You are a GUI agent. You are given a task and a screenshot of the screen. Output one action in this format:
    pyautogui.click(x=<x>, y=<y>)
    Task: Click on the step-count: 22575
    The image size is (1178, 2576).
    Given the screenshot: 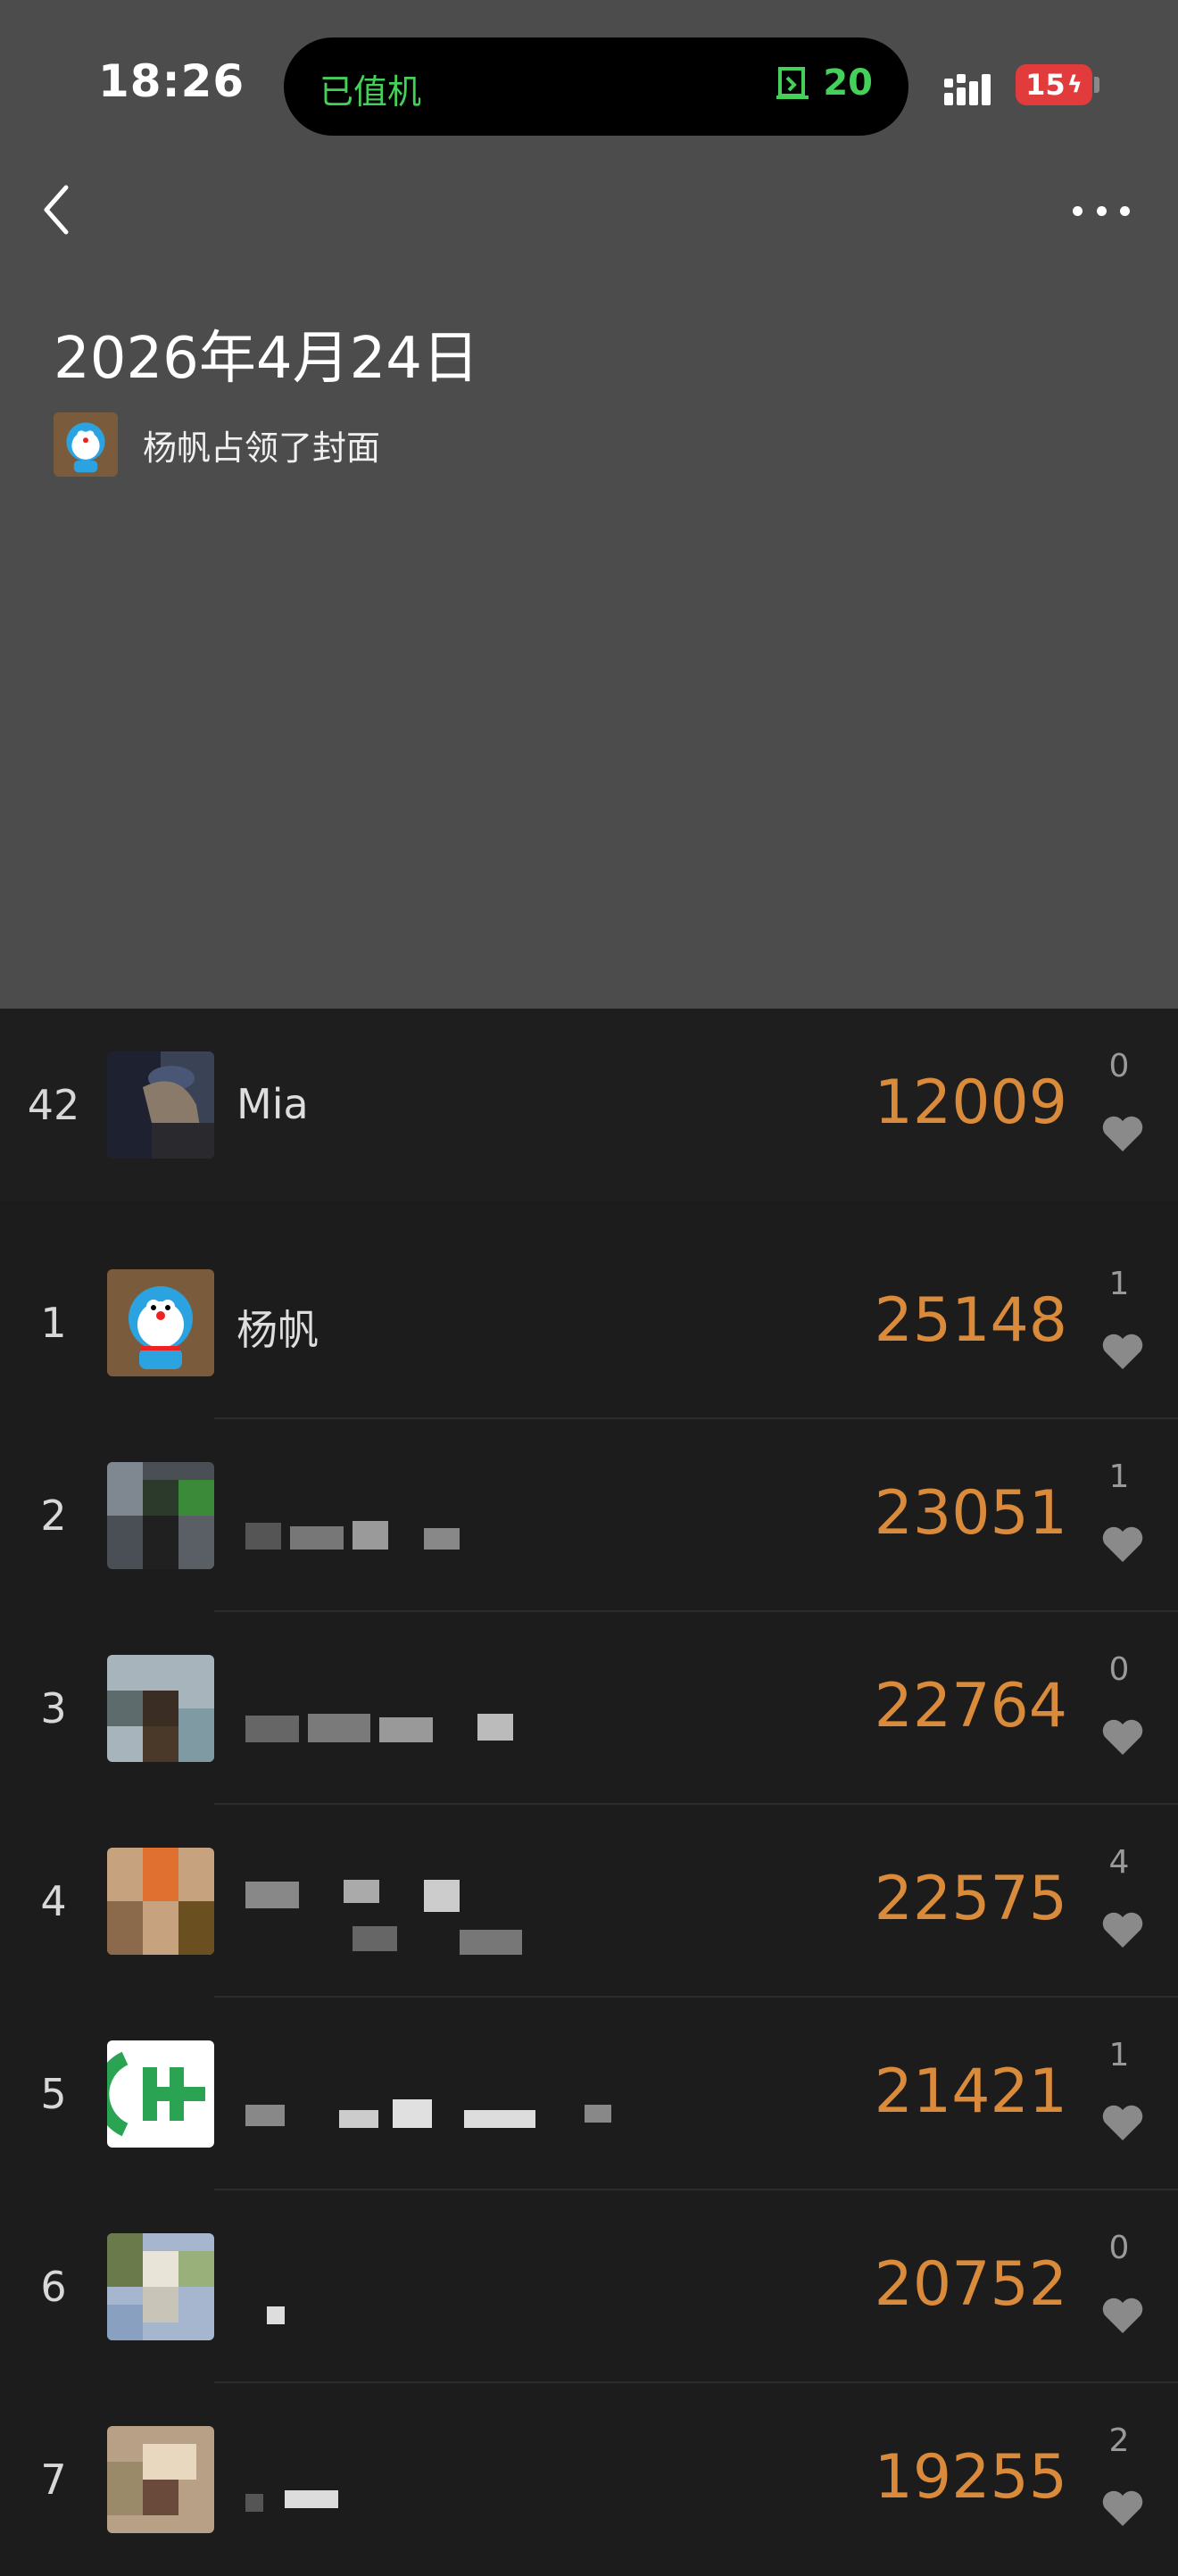 What is the action you would take?
    pyautogui.click(x=970, y=1899)
    